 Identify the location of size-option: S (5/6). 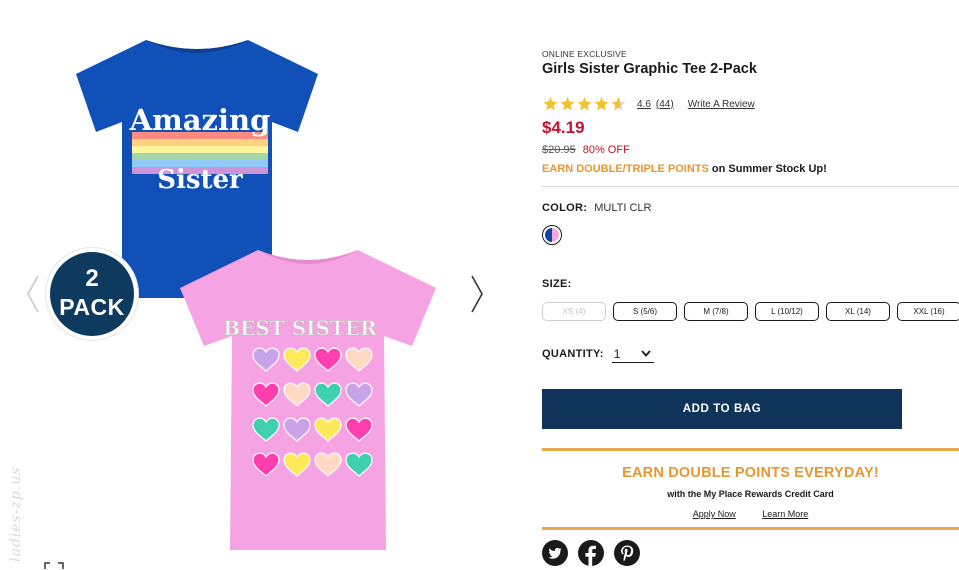
(645, 311).